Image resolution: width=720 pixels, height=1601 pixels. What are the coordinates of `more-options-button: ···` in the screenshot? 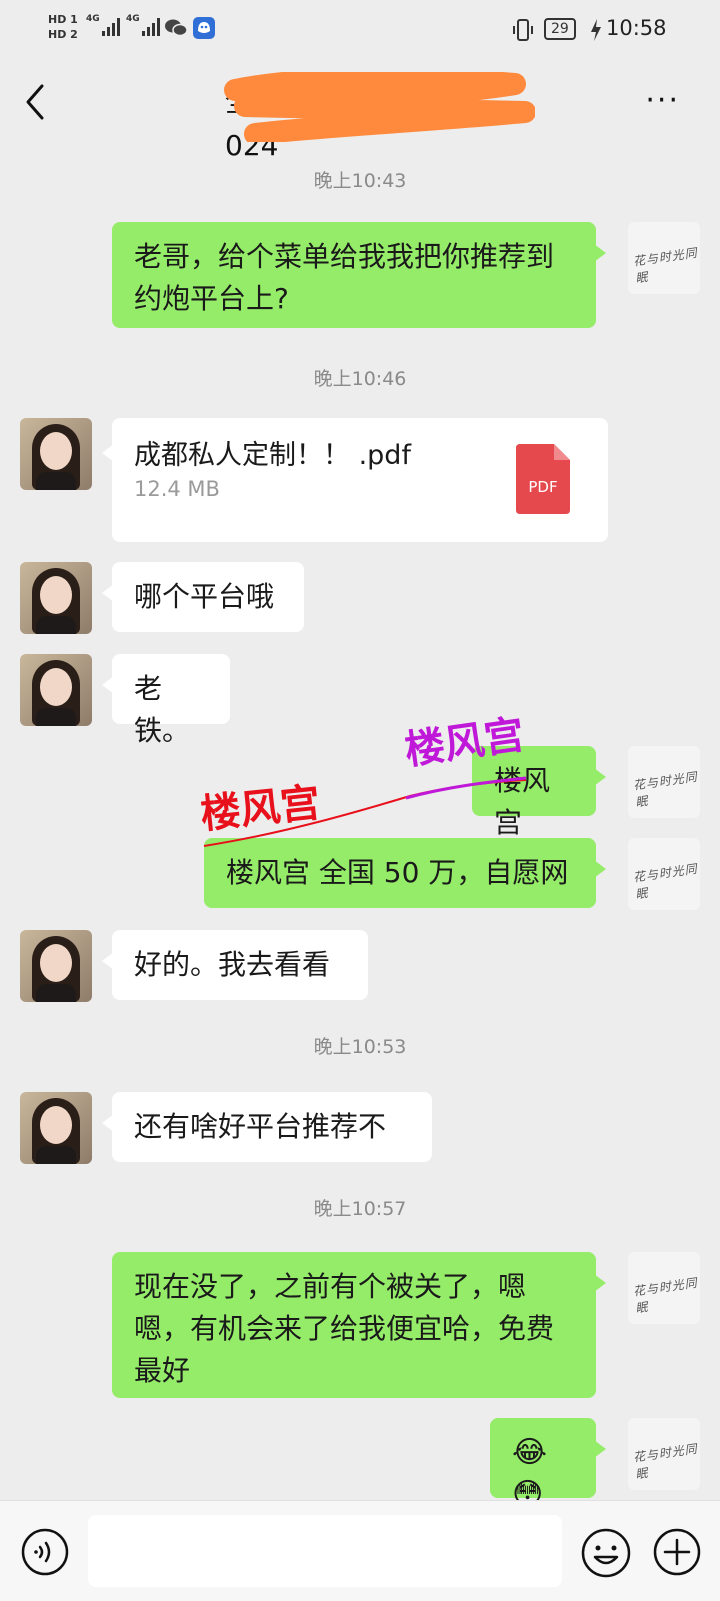 It's located at (662, 101).